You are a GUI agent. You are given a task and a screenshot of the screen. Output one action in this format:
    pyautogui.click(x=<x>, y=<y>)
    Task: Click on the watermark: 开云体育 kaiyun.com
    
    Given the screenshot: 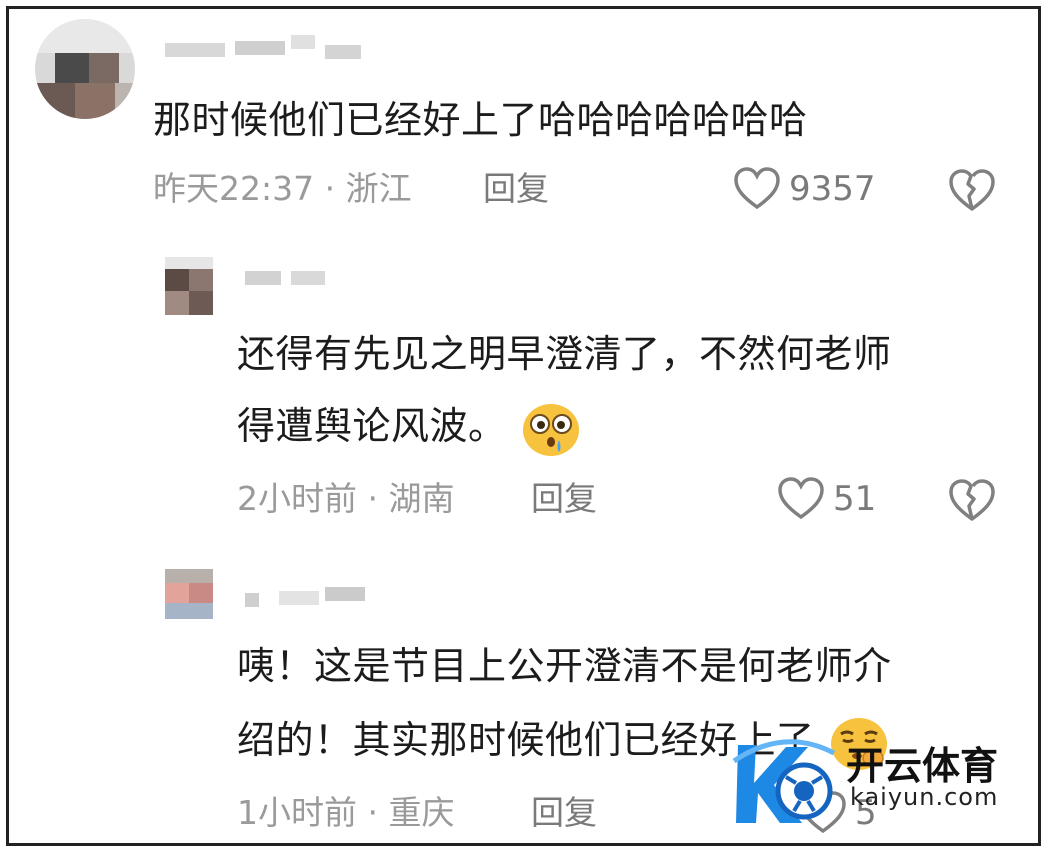 What is the action you would take?
    pyautogui.click(x=874, y=786)
    